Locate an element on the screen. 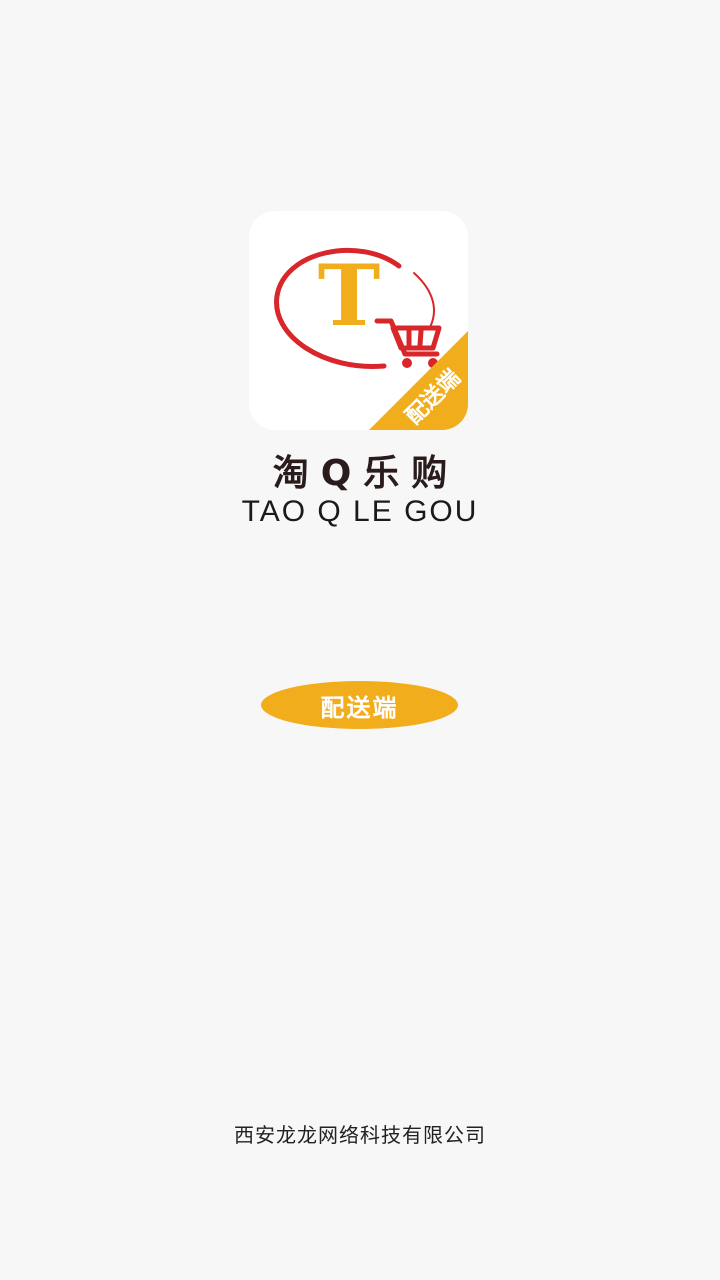 The width and height of the screenshot is (720, 1280). logo-graphic: T 配送端 is located at coordinates (371, 338).